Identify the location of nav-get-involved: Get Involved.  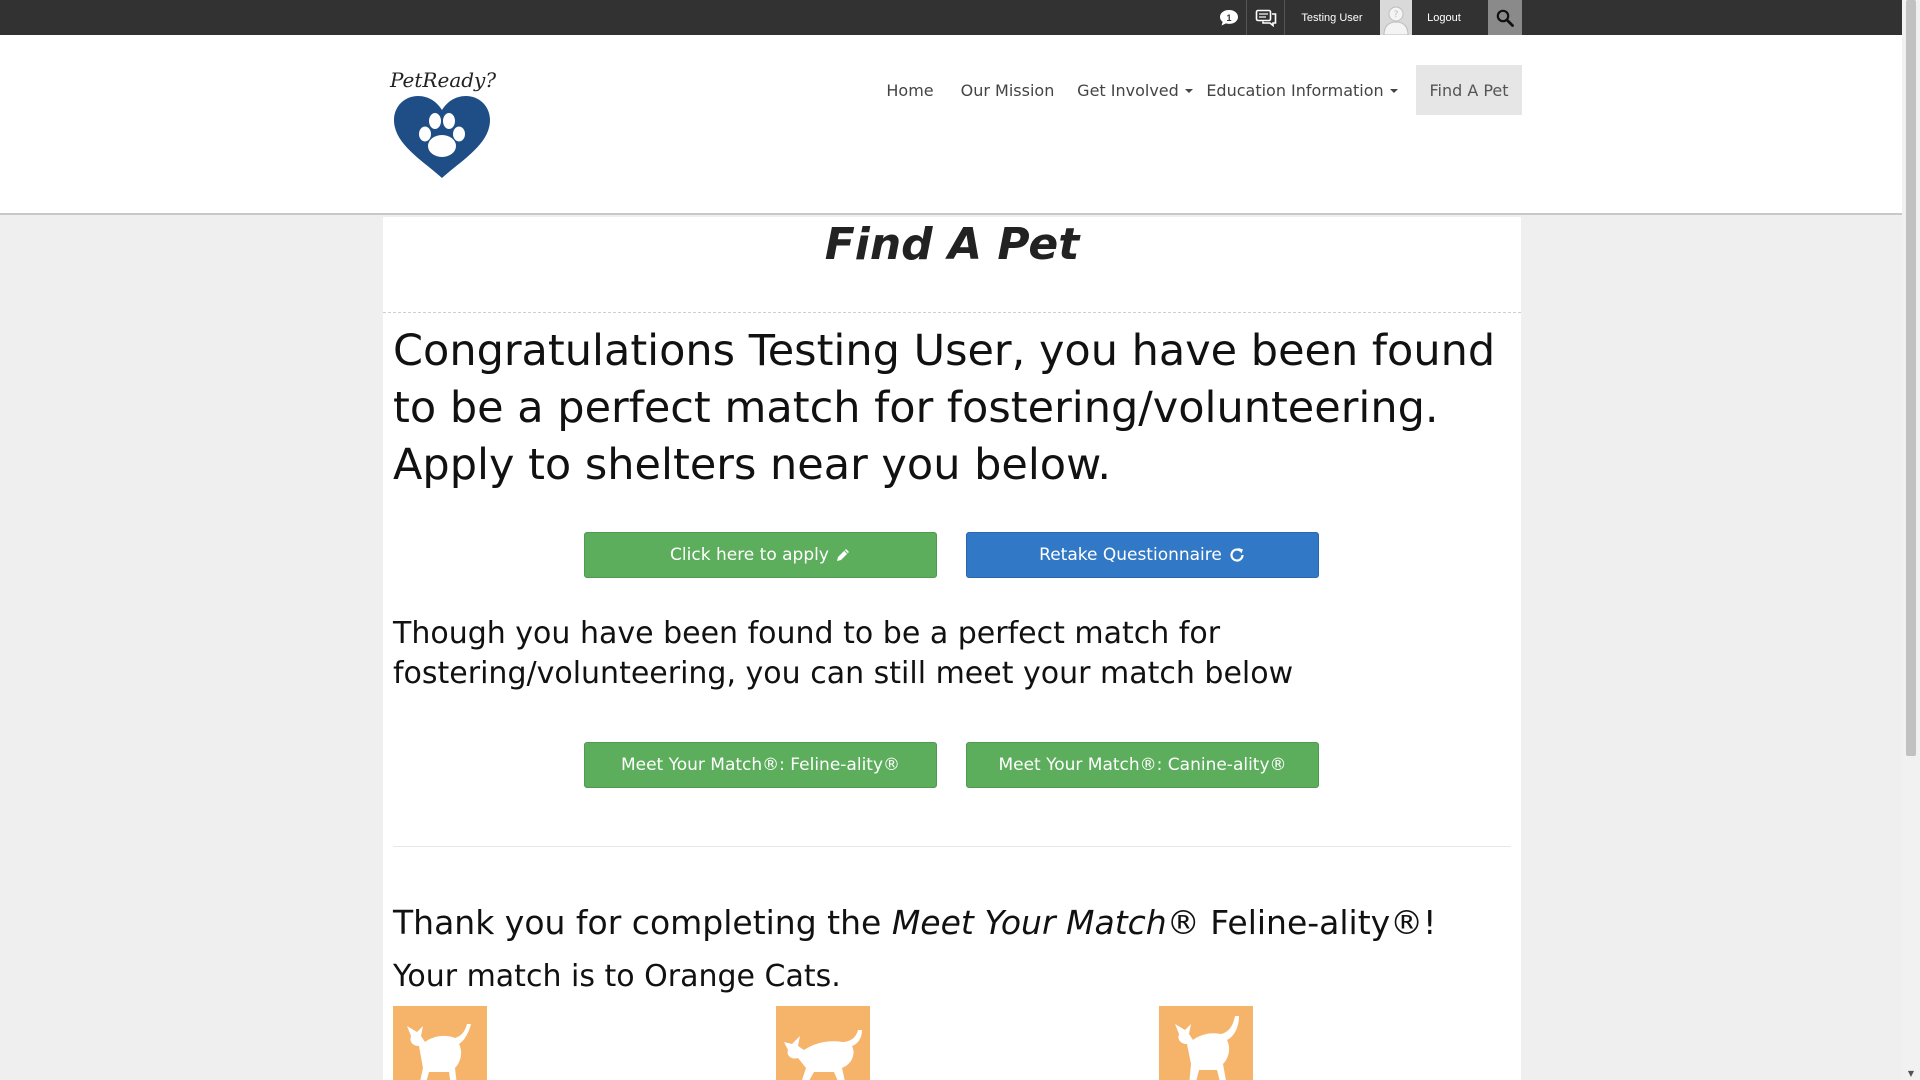
(1135, 90).